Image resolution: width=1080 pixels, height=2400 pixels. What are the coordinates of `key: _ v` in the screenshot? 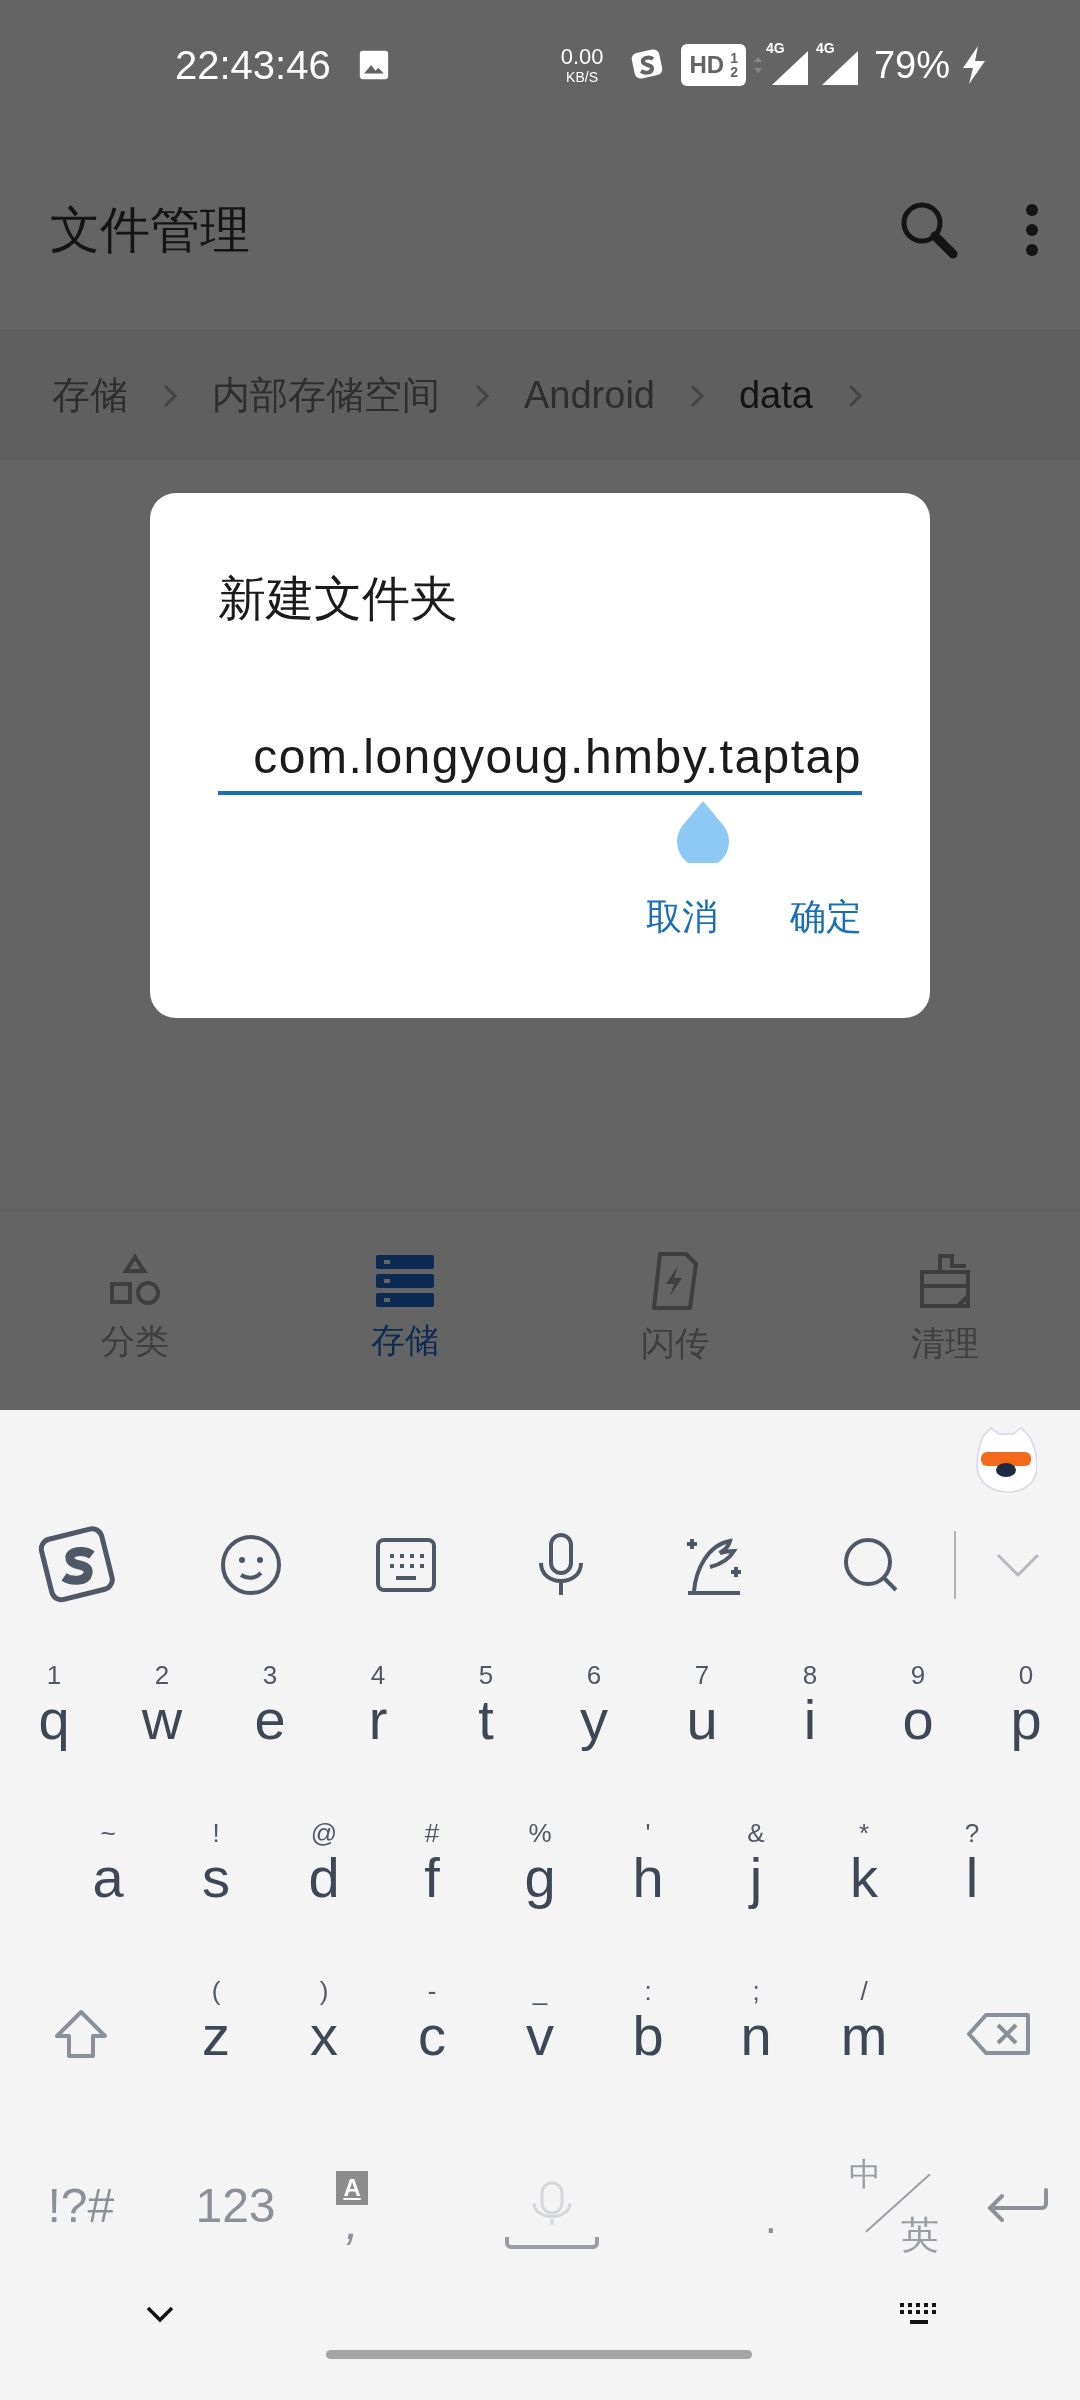 It's located at (540, 2049).